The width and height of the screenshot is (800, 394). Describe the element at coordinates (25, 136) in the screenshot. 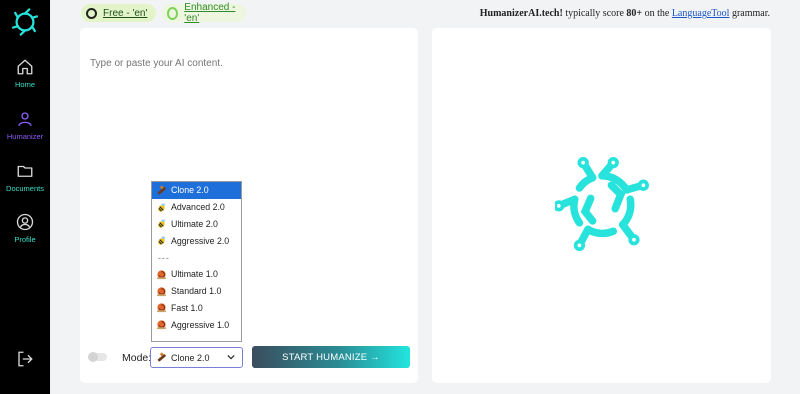

I see `sidebar-item-label: Humanizer` at that location.